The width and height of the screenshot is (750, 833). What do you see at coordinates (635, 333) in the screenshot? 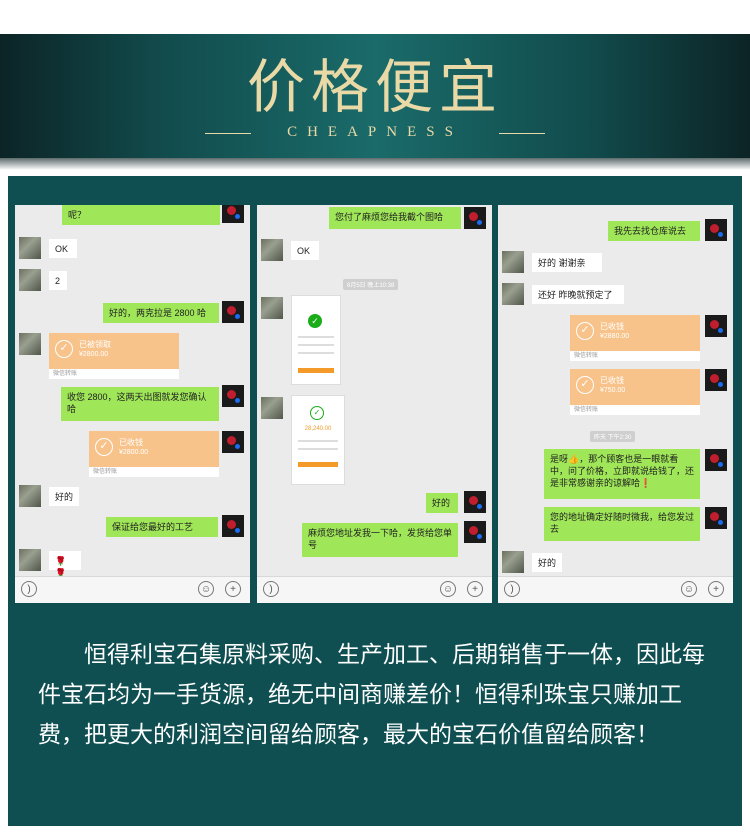
I see `transfer-card: ✓ 已收钱 ¥2880.00` at bounding box center [635, 333].